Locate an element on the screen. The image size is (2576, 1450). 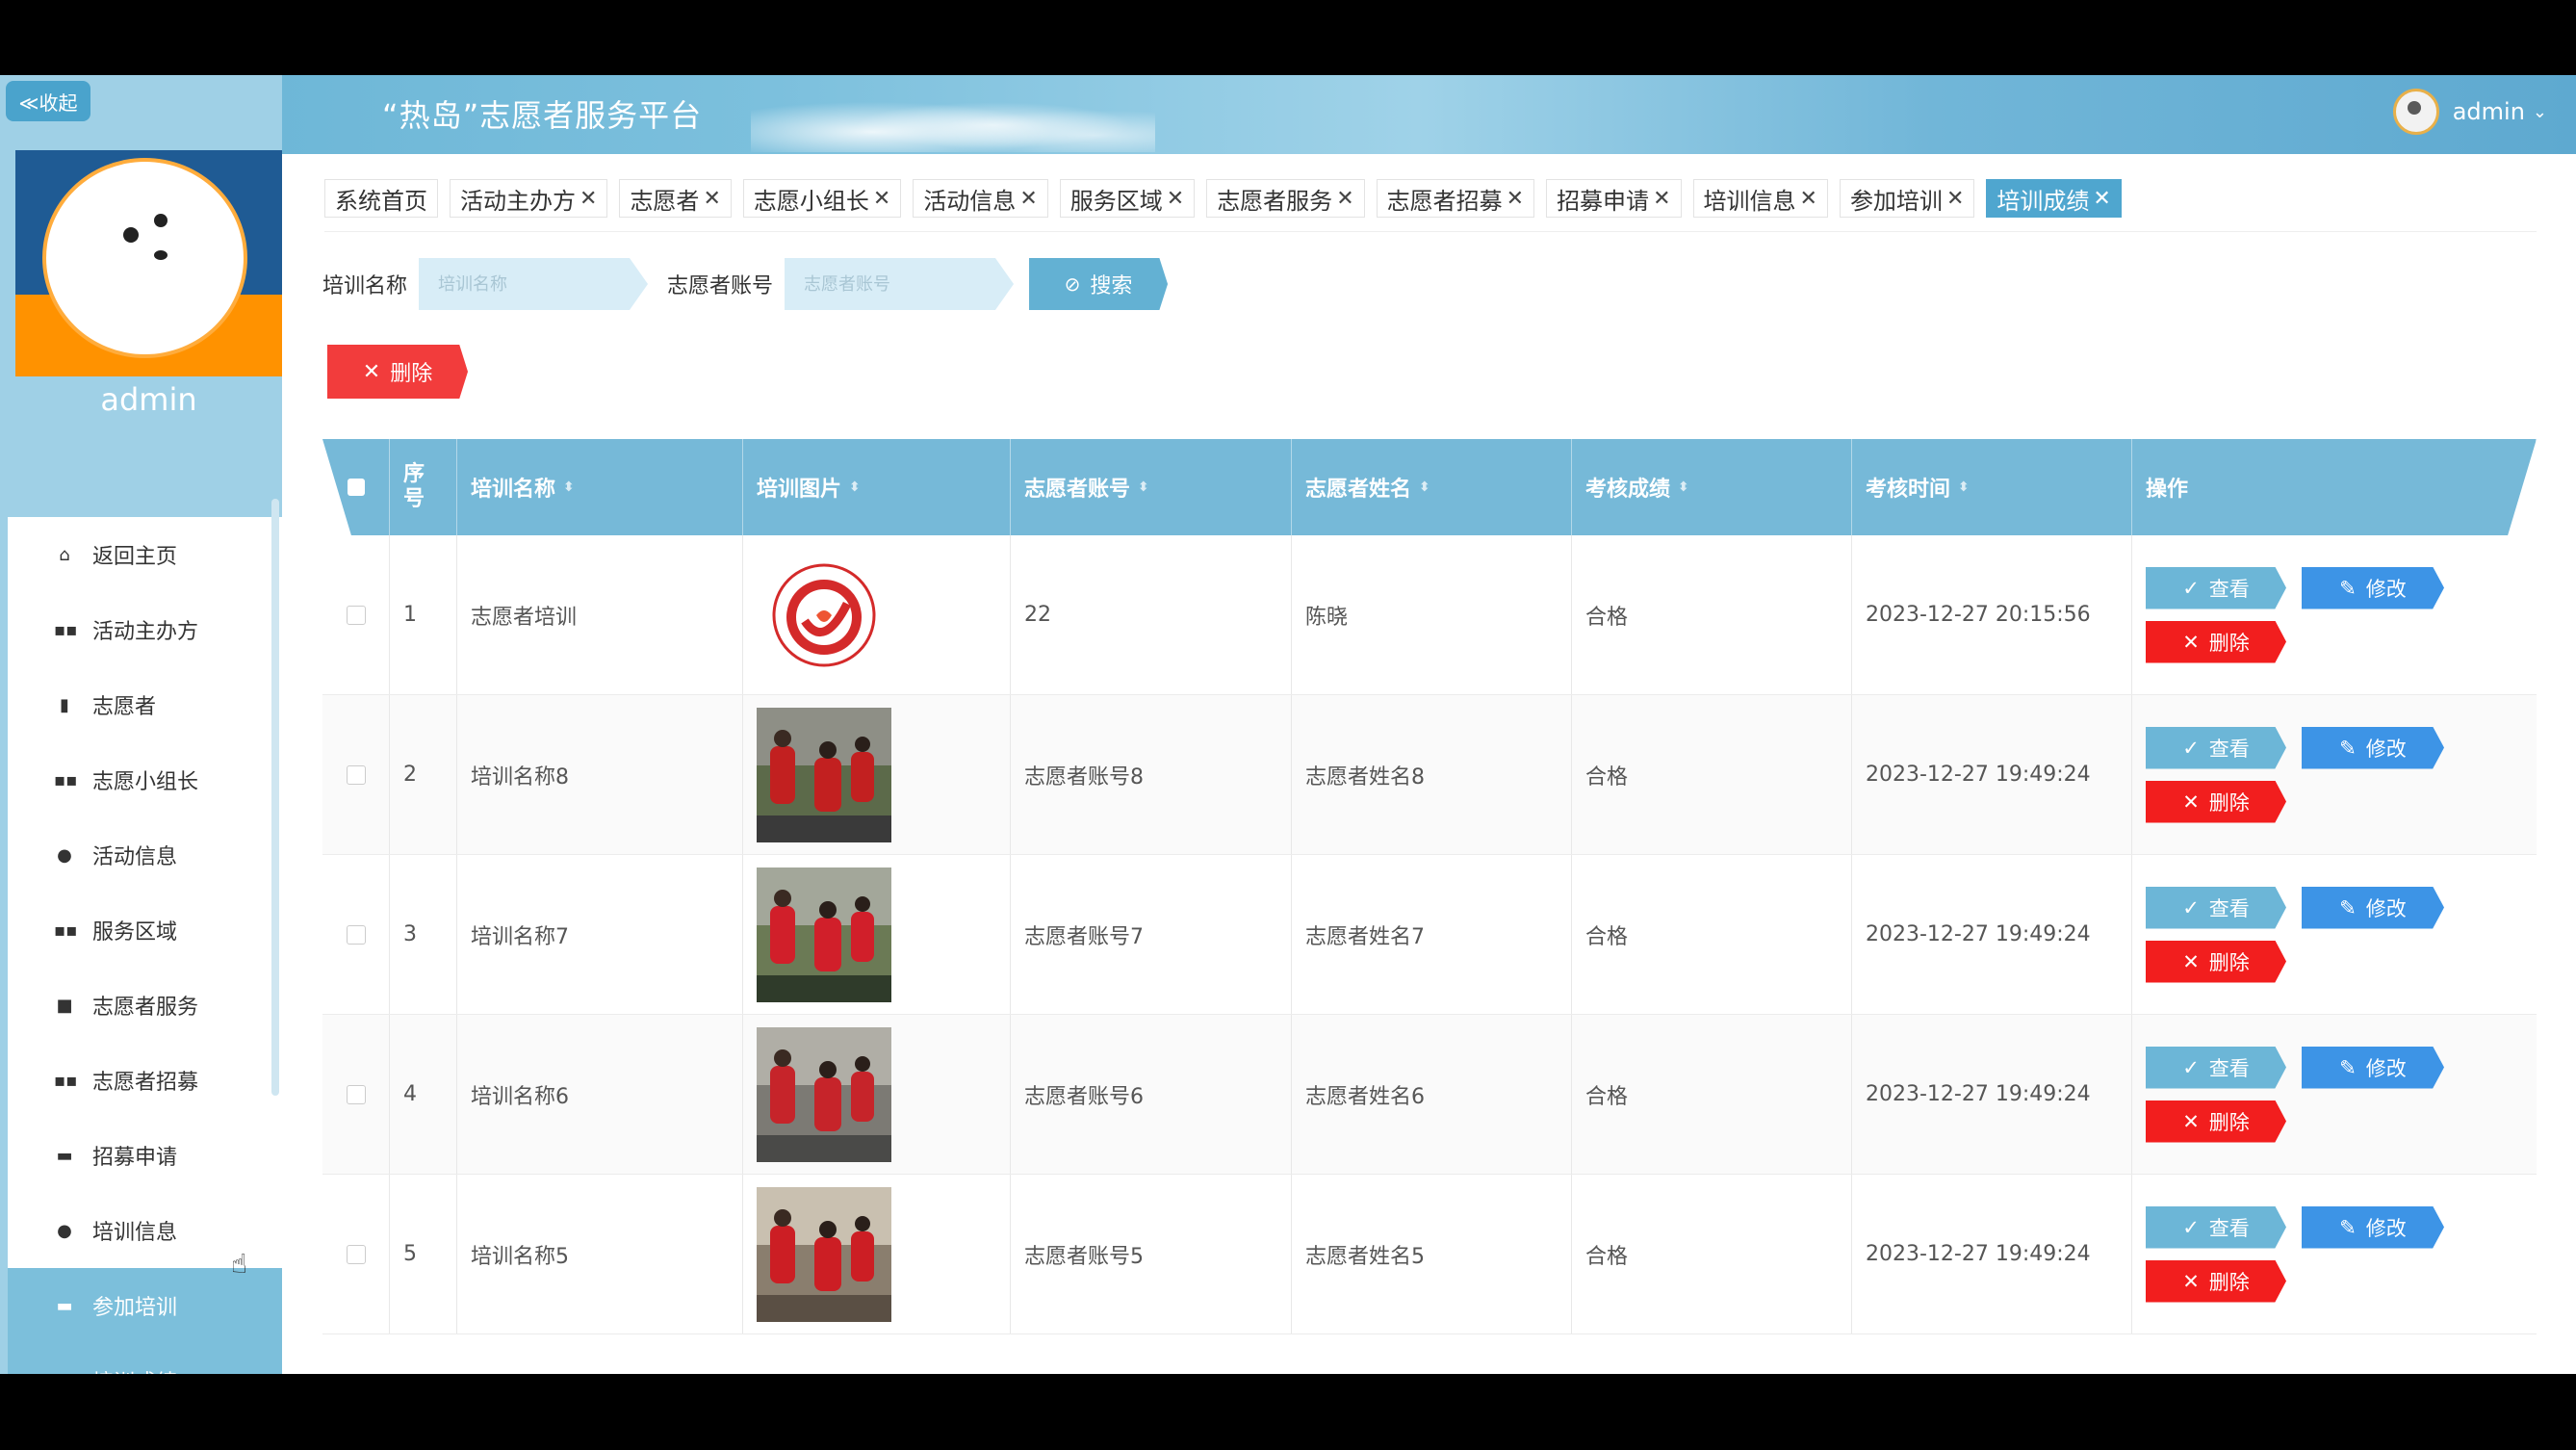
header-training-name: 培训名称 ⬍ is located at coordinates (600, 487).